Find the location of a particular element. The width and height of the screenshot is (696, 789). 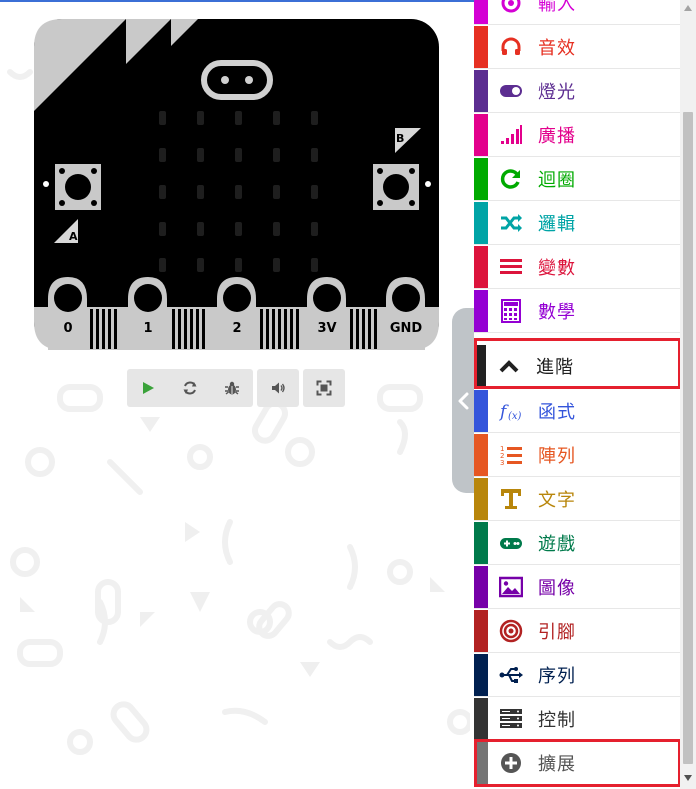

svg-text: 3 is located at coordinates (502, 463).